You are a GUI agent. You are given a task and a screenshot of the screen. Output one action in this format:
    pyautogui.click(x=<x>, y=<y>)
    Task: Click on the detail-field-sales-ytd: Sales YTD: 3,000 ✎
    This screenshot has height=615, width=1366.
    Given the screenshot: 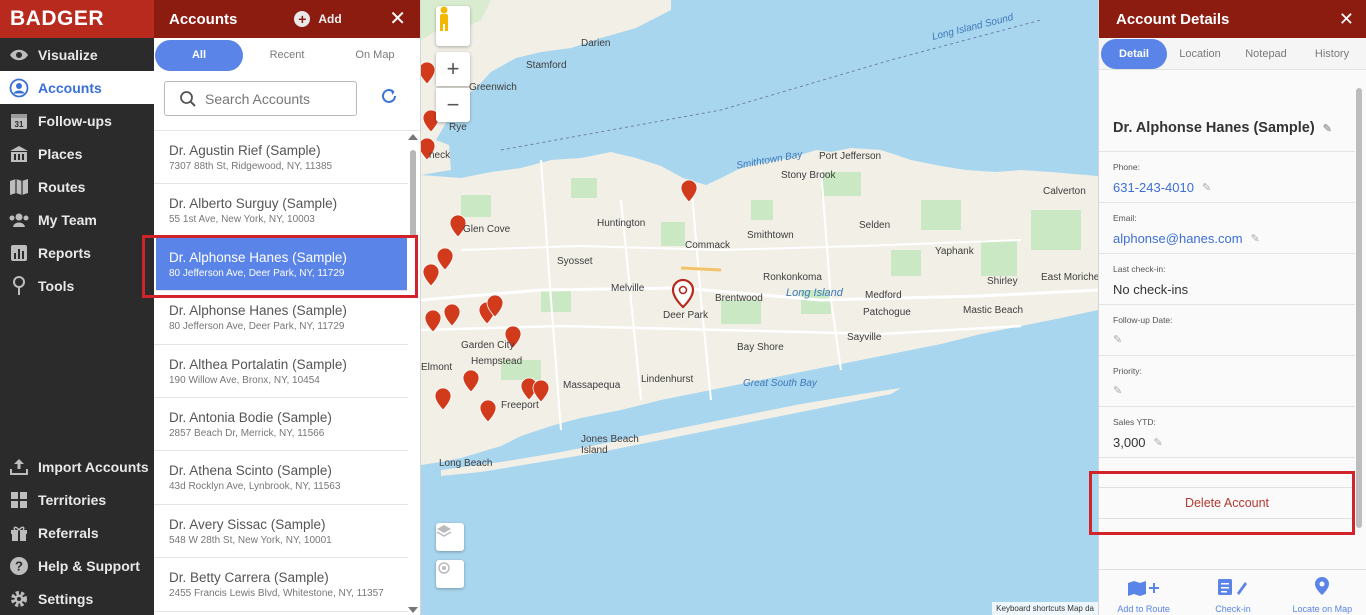 What is the action you would take?
    pyautogui.click(x=1227, y=432)
    